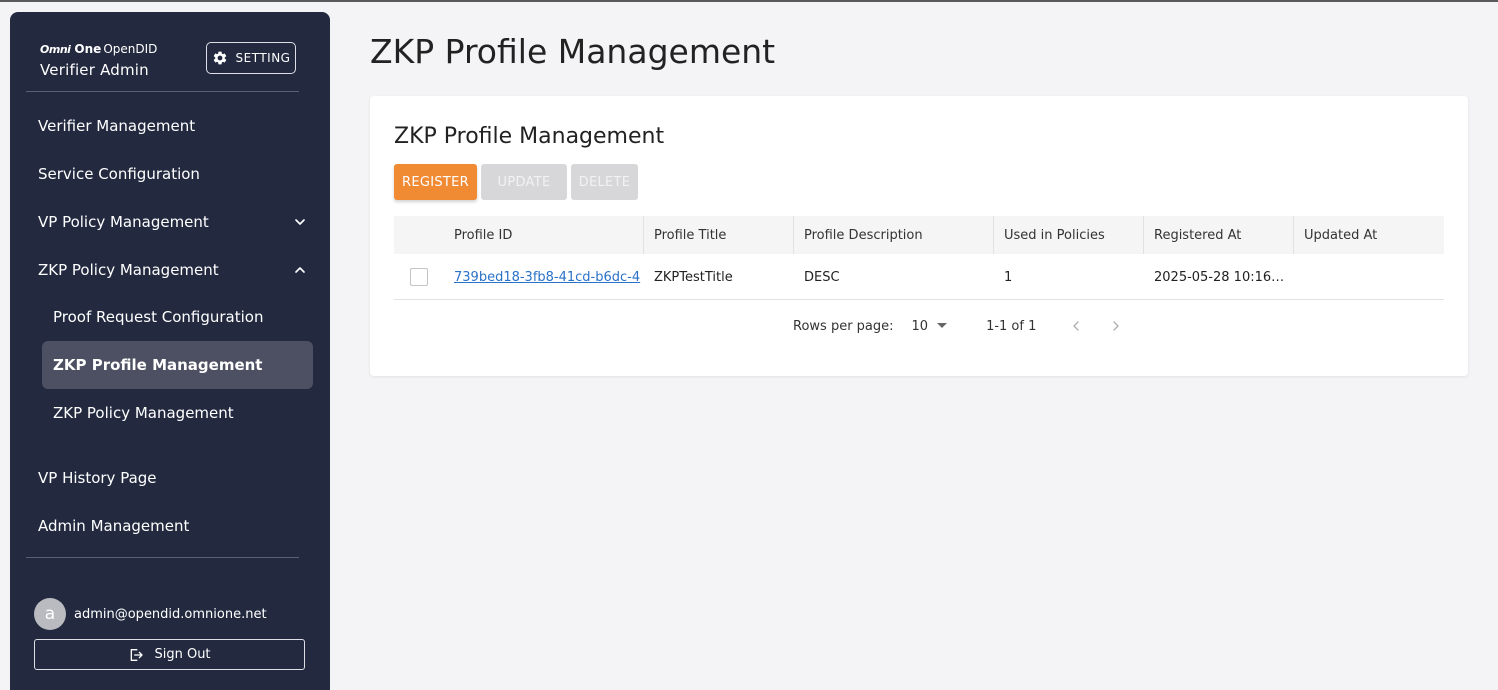  What do you see at coordinates (300, 222) in the screenshot?
I see `chevron-down-icon` at bounding box center [300, 222].